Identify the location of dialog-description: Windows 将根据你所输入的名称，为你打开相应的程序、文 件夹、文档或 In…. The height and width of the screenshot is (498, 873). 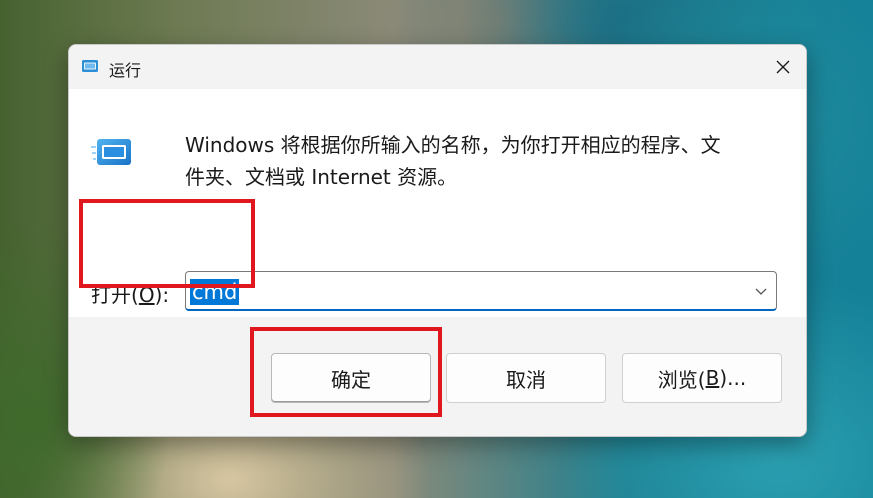
(485, 161).